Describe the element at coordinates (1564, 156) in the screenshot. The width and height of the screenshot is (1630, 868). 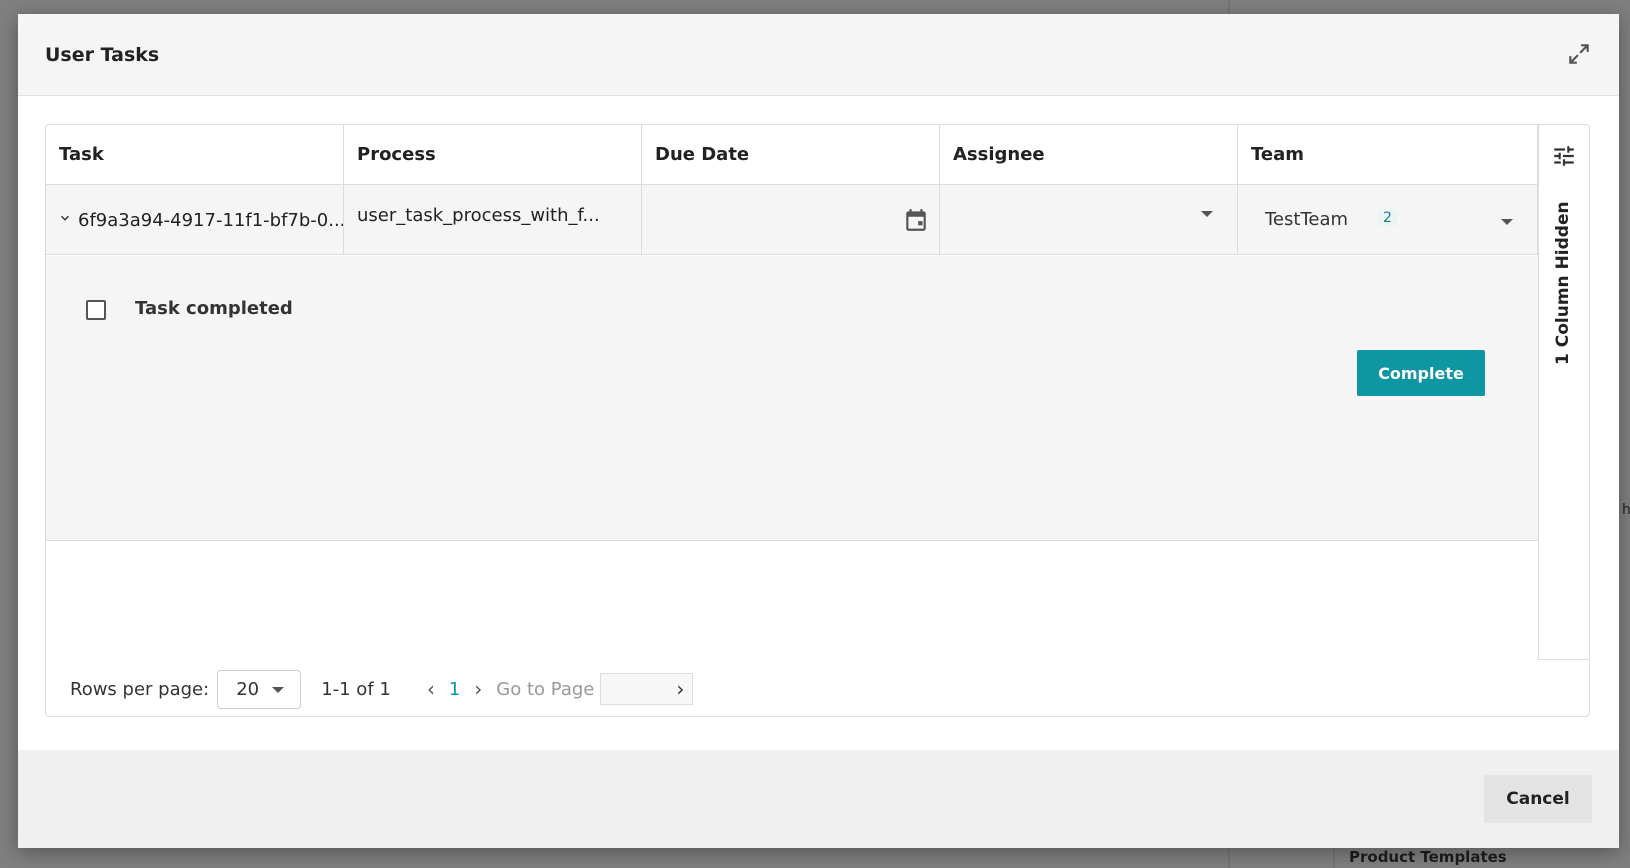
I see `tune-icon` at that location.